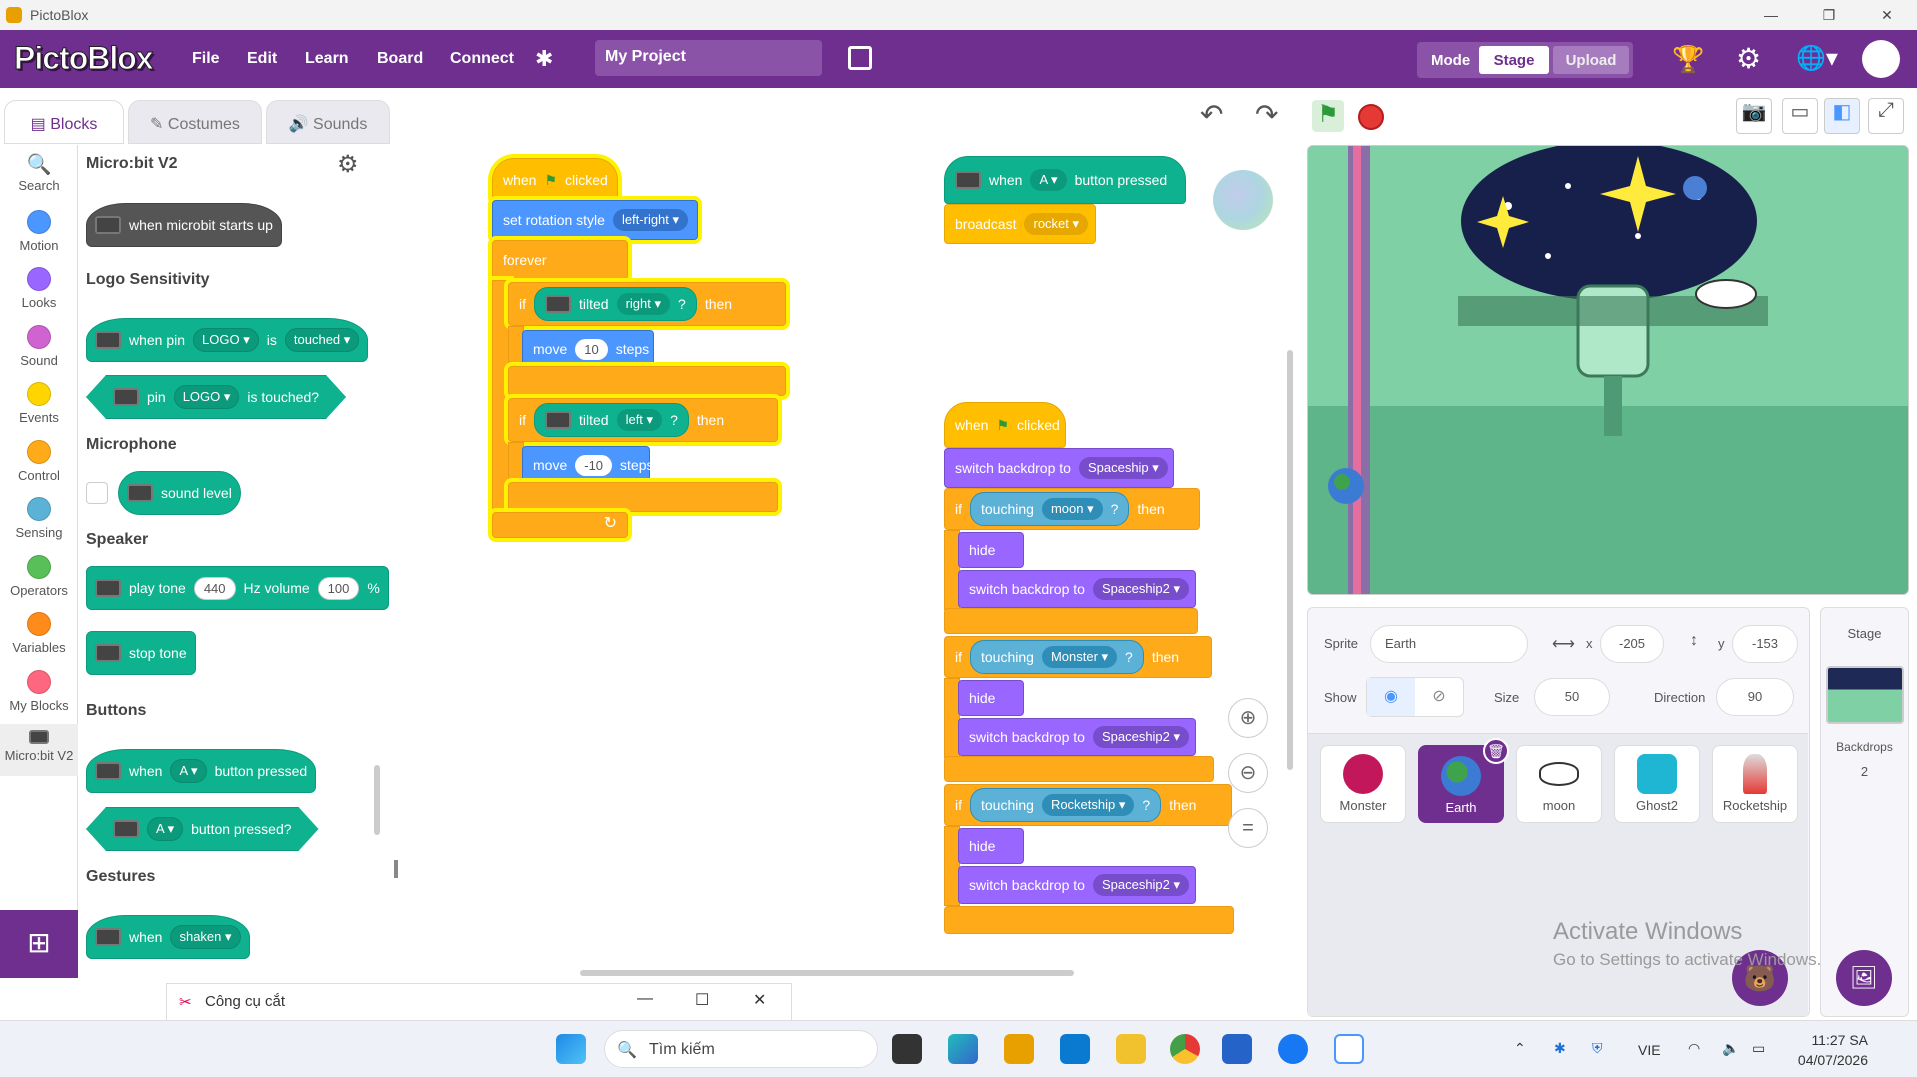 This screenshot has width=1917, height=1077. What do you see at coordinates (348, 164) in the screenshot?
I see `gear-icon: ⚙` at bounding box center [348, 164].